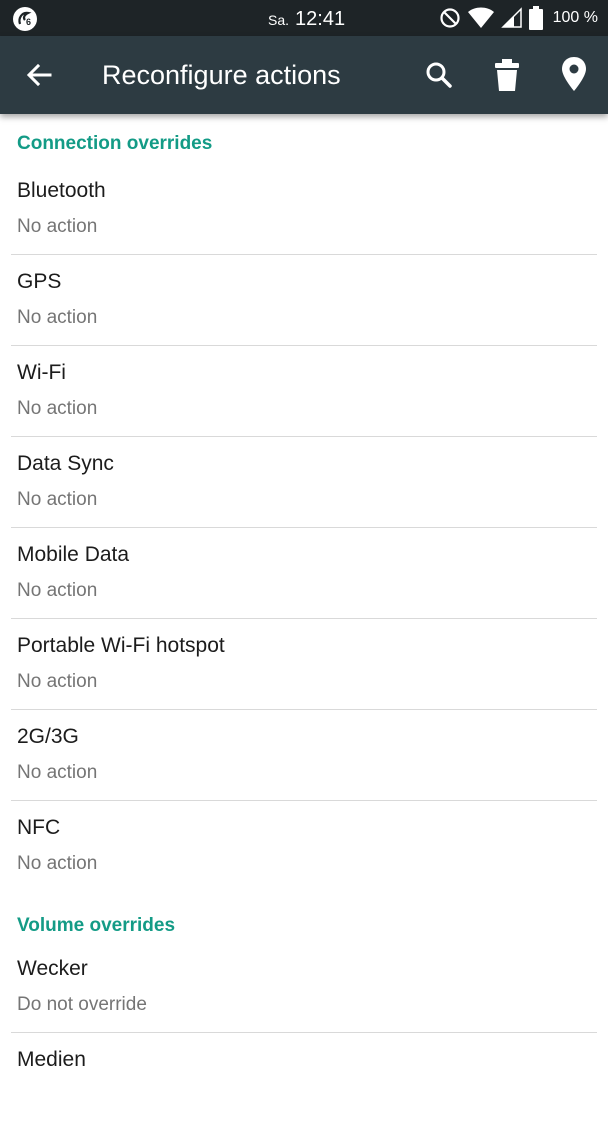  Describe the element at coordinates (304, 846) in the screenshot. I see `list-item-nfc: NFC No action` at that location.